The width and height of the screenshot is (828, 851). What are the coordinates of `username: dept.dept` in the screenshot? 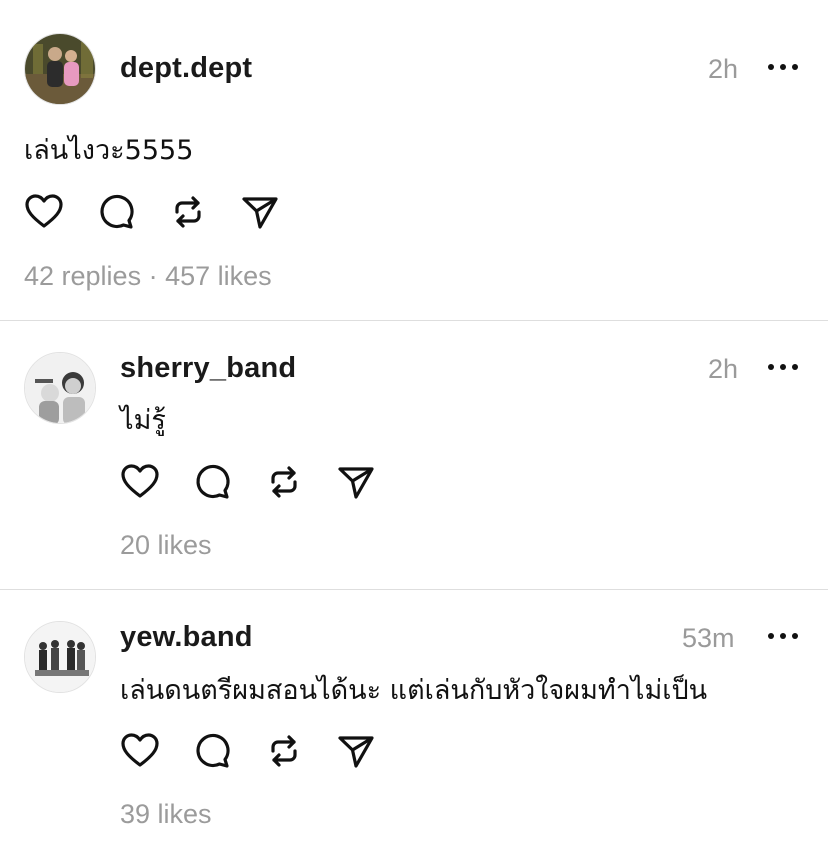 It's located at (186, 68).